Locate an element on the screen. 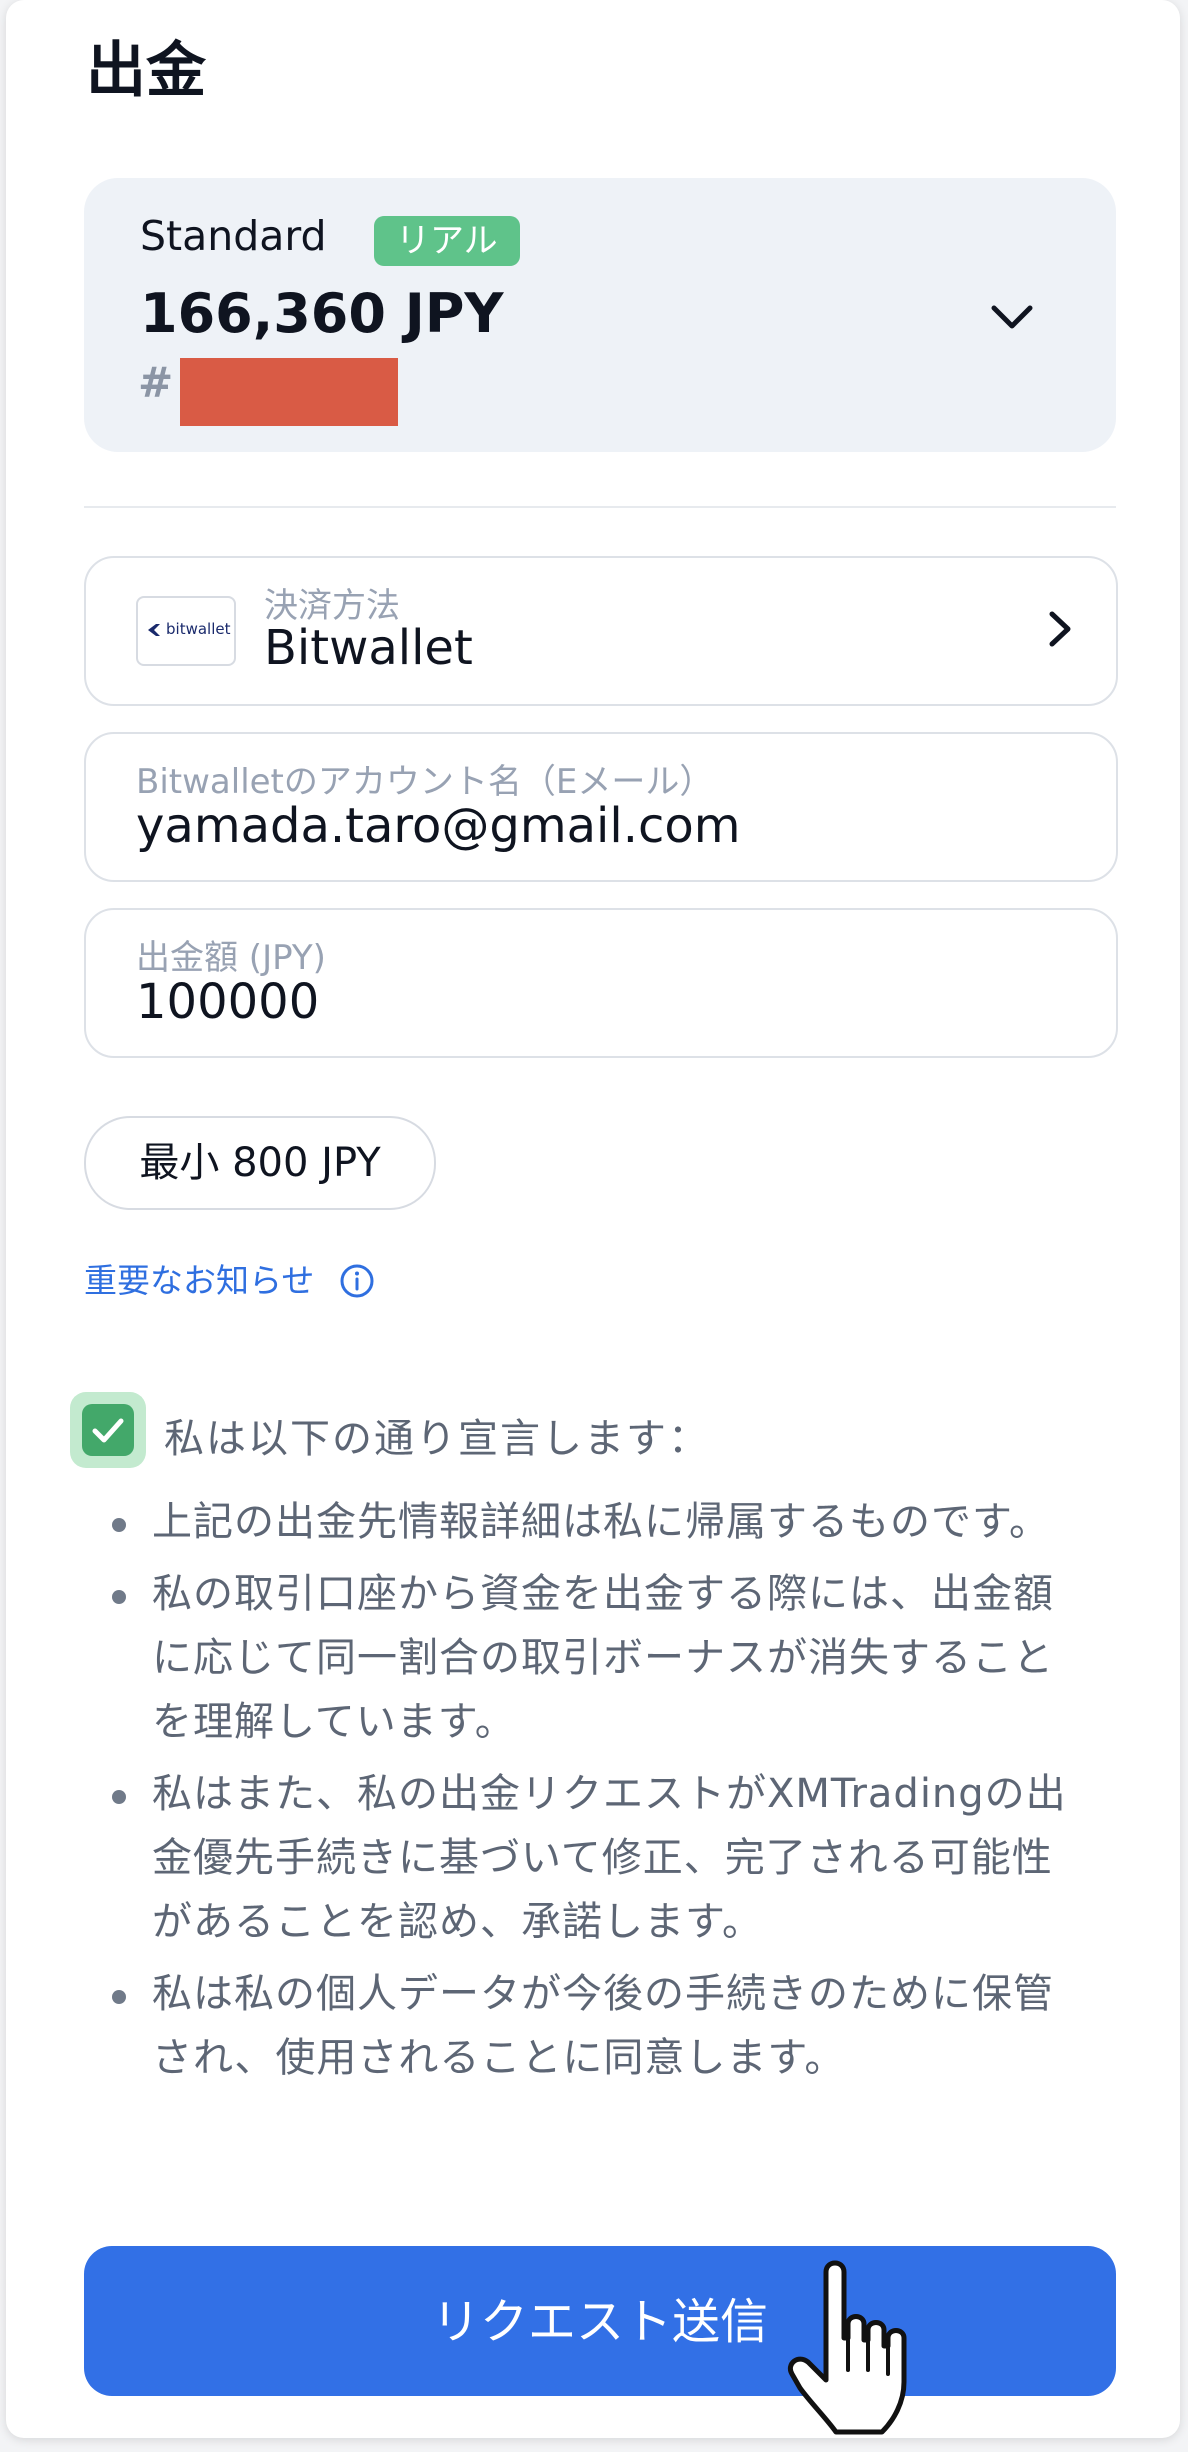  list-item: 上記の出金先情報詳細は私に帰属するものです。 is located at coordinates (597, 1522).